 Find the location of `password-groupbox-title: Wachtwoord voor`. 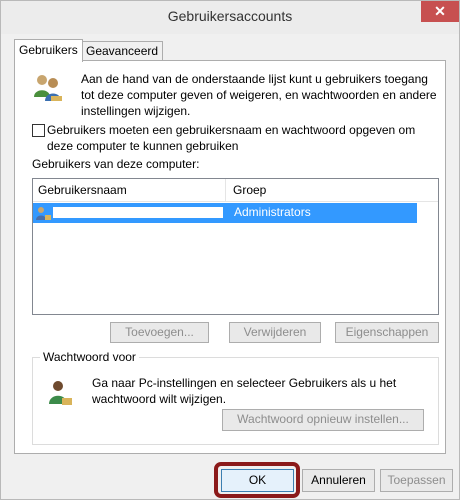

password-groupbox-title: Wachtwoord voor is located at coordinates (89, 357).